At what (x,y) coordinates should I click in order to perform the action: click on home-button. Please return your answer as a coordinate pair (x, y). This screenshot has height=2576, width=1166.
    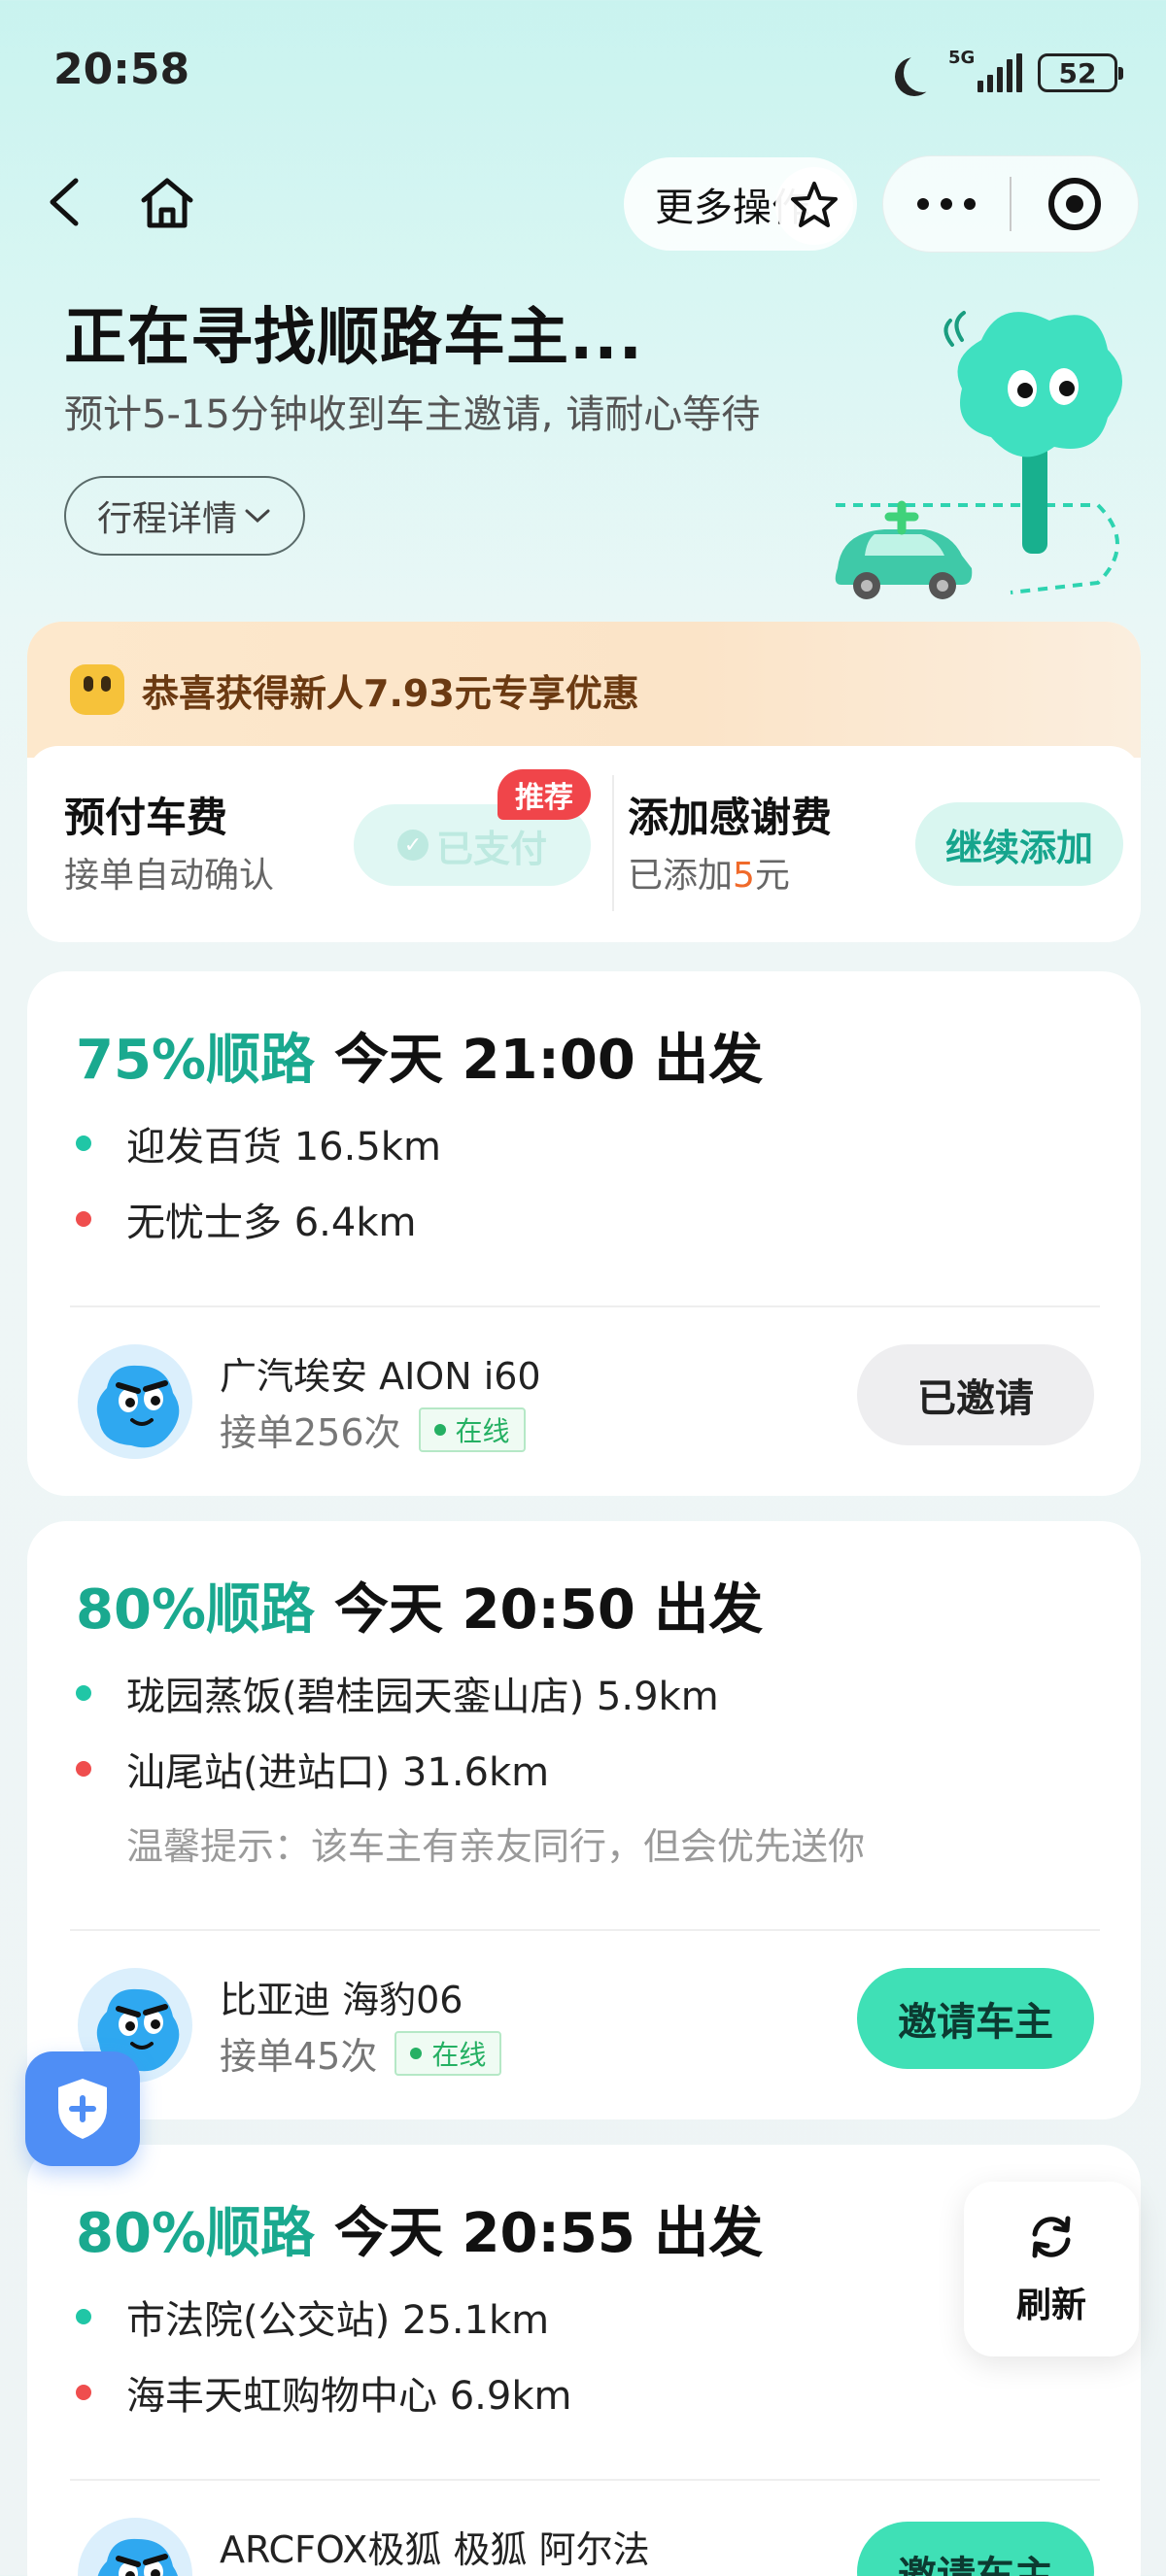
    Looking at the image, I should click on (167, 202).